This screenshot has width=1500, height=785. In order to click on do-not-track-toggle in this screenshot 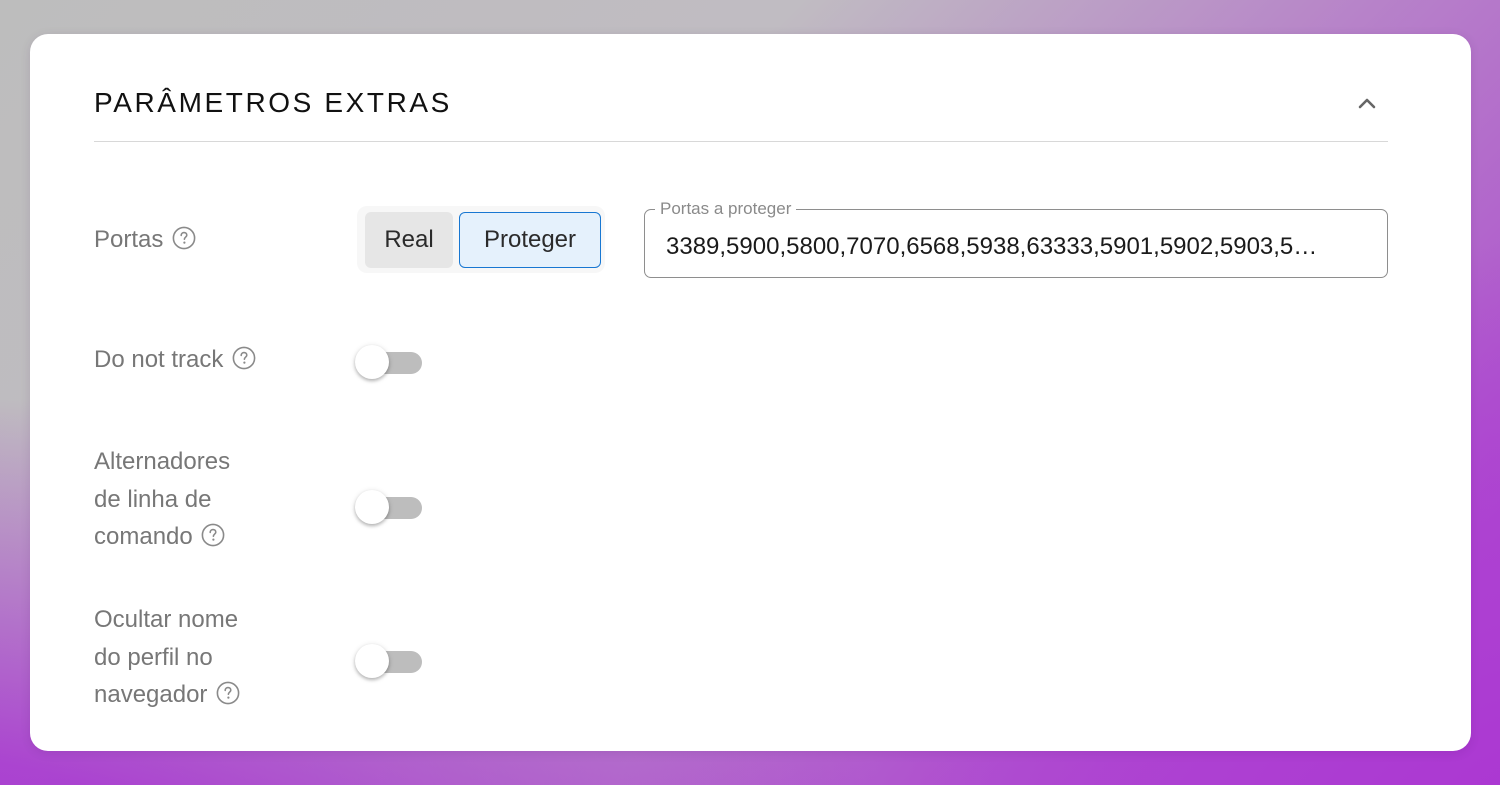, I will do `click(390, 361)`.